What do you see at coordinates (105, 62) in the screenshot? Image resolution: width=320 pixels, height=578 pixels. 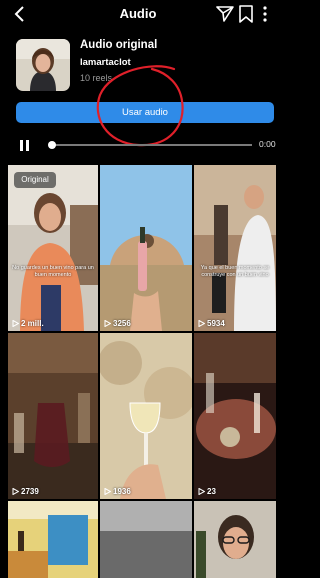 I see `audio-username: lamartaclot` at bounding box center [105, 62].